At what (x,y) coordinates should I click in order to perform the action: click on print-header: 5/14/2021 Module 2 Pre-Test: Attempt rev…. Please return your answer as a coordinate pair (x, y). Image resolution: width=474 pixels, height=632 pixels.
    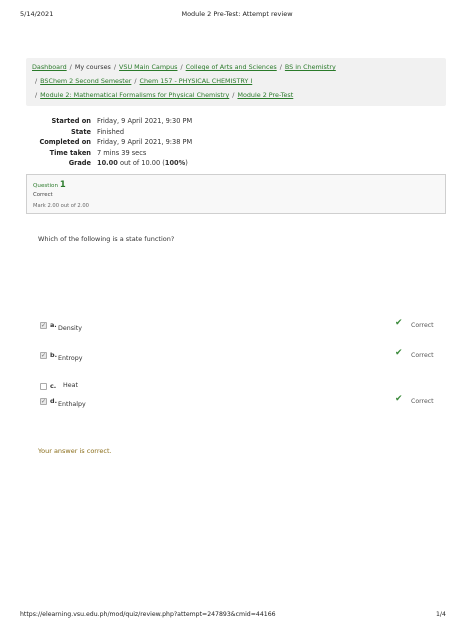
    Looking at the image, I should click on (237, 16).